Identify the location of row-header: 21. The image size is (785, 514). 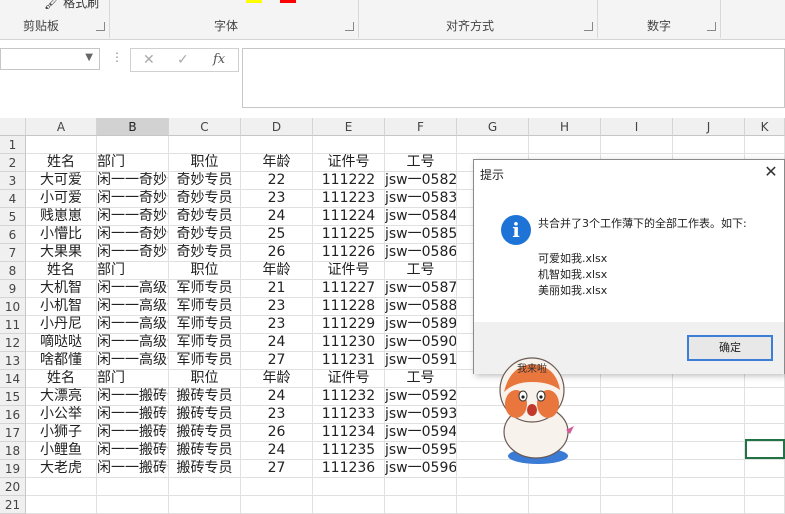
(13, 505).